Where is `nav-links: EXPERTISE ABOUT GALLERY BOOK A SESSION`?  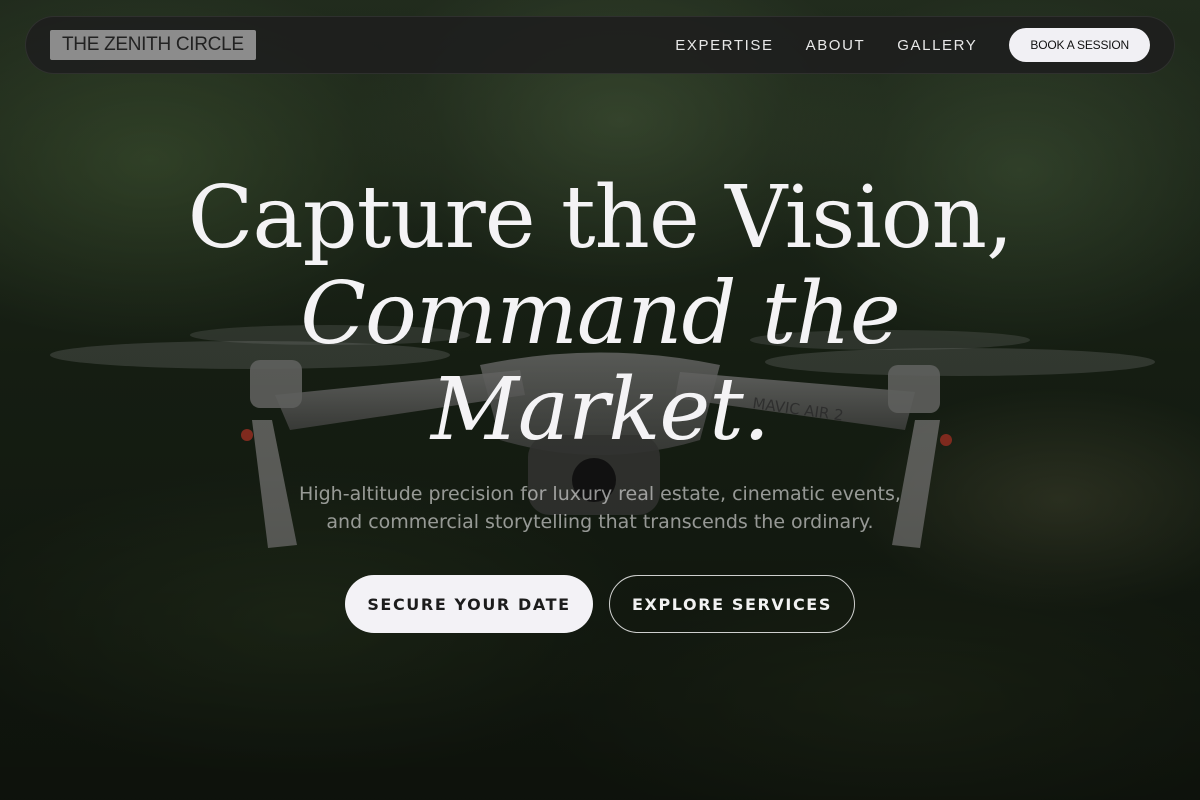 nav-links: EXPERTISE ABOUT GALLERY BOOK A SESSION is located at coordinates (912, 45).